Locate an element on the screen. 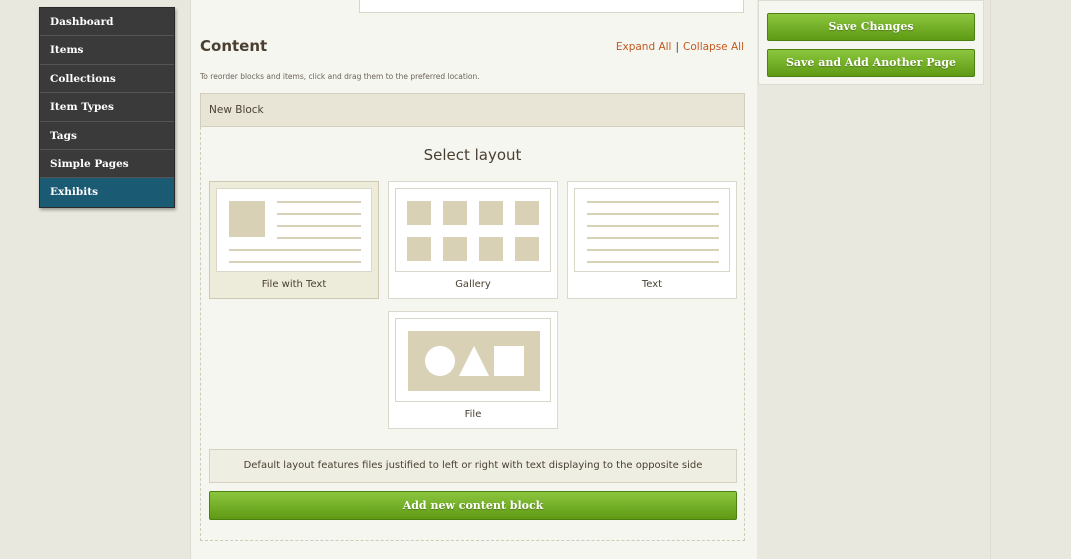 The height and width of the screenshot is (559, 1071). file-icon is located at coordinates (473, 360).